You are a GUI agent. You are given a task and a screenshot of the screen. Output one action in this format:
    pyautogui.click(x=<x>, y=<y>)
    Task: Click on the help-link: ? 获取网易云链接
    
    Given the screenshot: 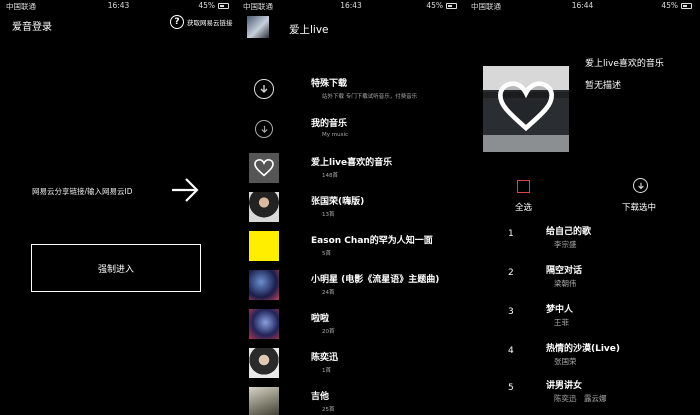 What is the action you would take?
    pyautogui.click(x=201, y=22)
    